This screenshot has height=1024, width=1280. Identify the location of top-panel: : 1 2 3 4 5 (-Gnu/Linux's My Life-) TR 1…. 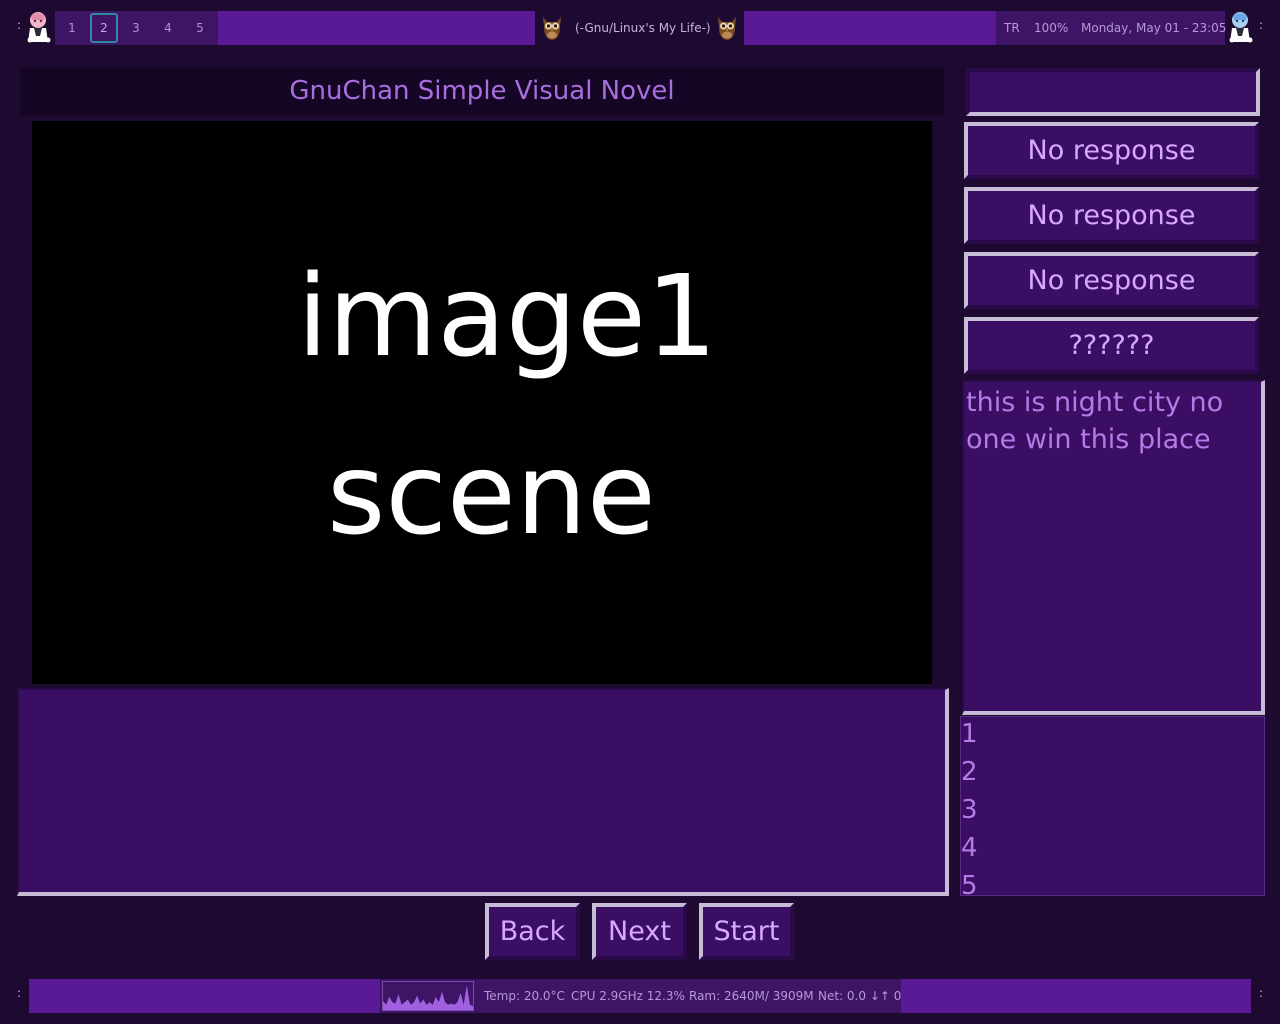
(640, 28).